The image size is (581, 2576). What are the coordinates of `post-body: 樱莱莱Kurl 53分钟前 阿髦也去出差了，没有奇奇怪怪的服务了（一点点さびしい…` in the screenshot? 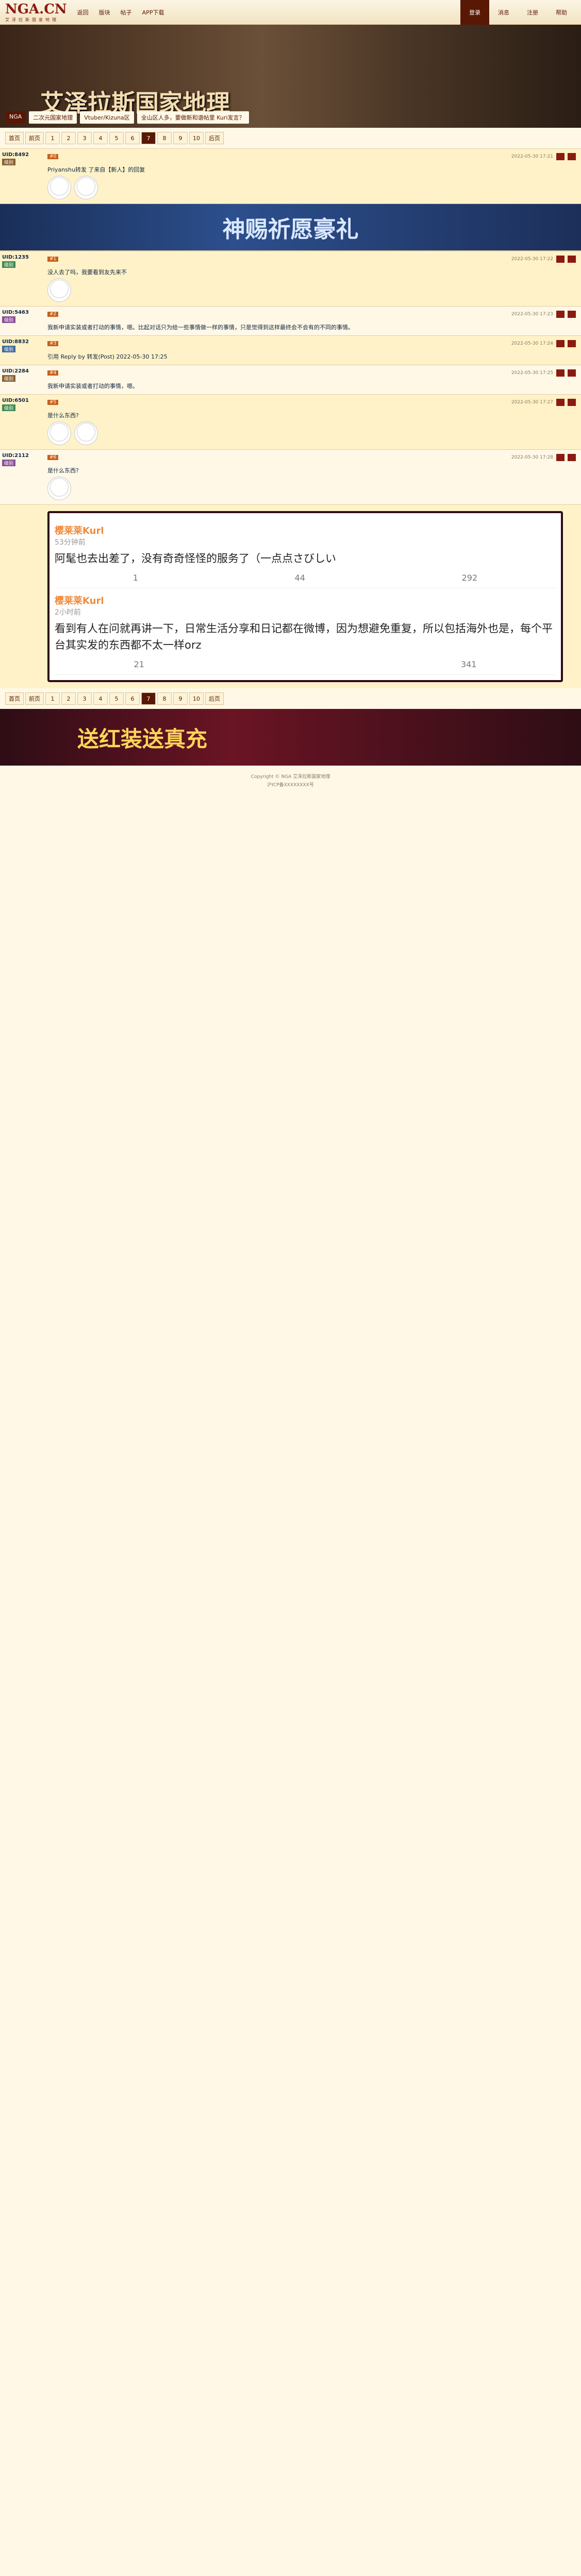 It's located at (311, 596).